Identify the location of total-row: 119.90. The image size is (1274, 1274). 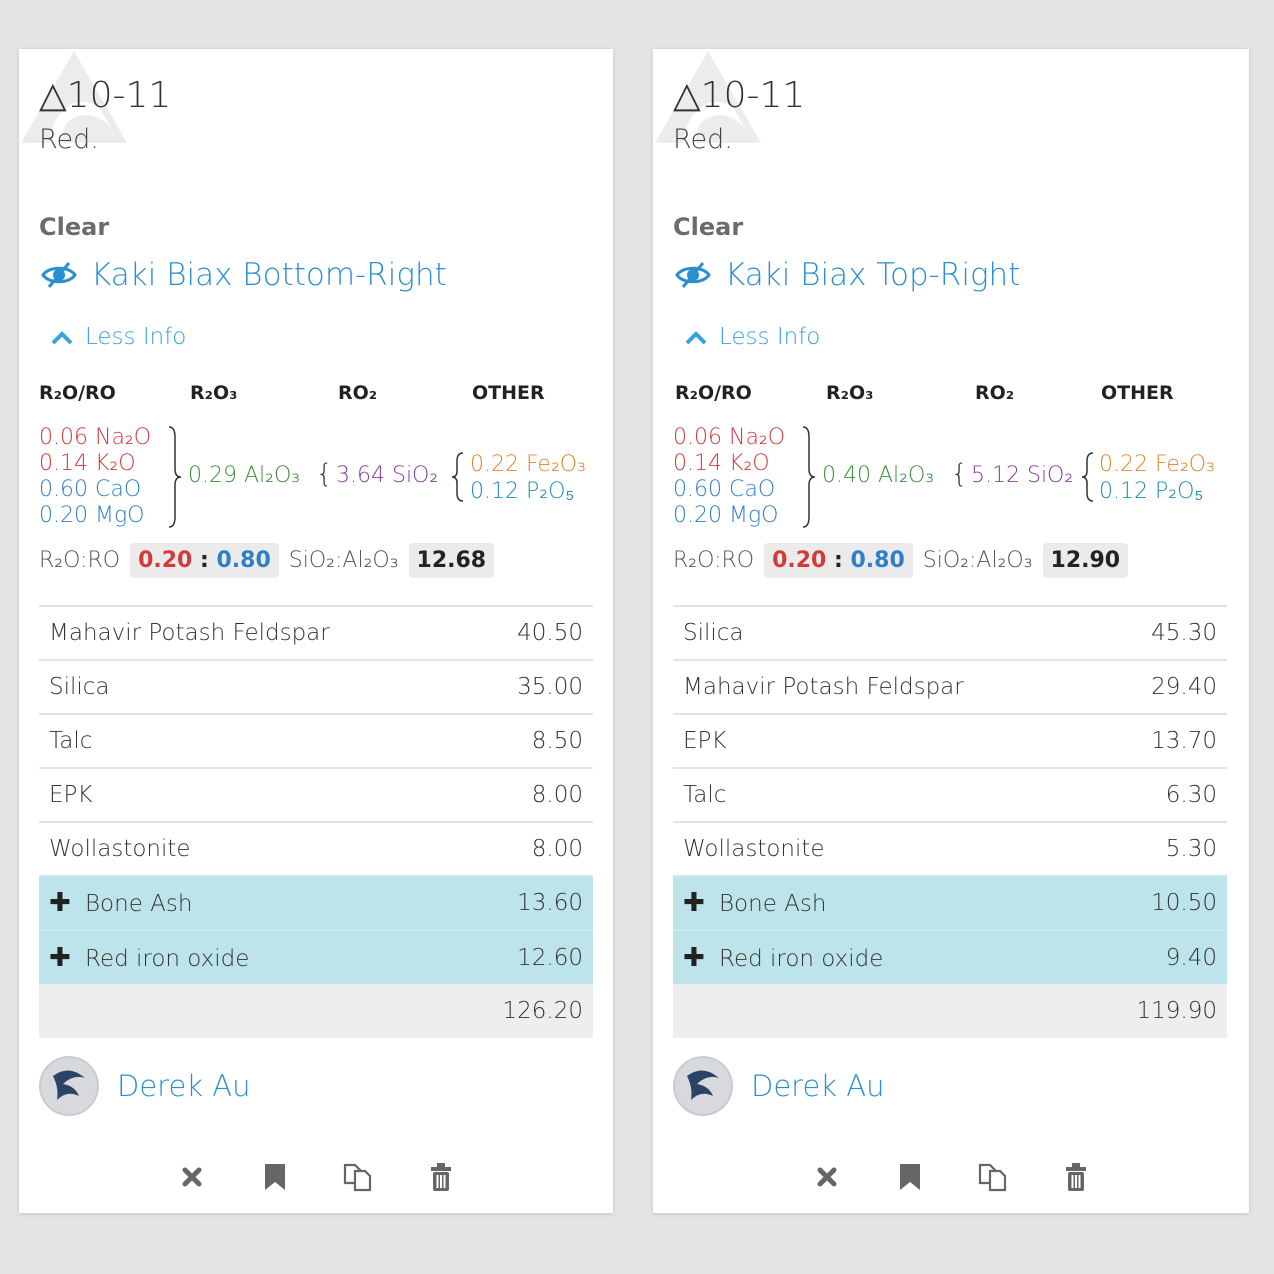
(950, 1011).